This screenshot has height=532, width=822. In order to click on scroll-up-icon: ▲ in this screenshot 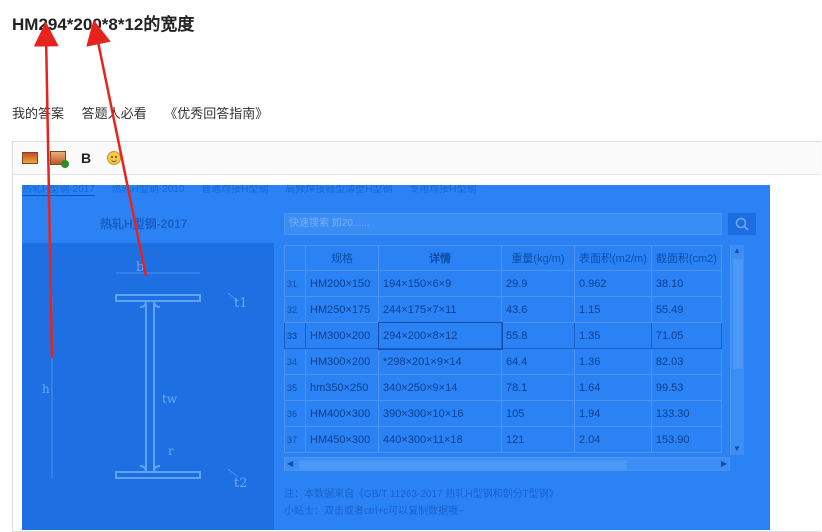, I will do `click(737, 251)`.